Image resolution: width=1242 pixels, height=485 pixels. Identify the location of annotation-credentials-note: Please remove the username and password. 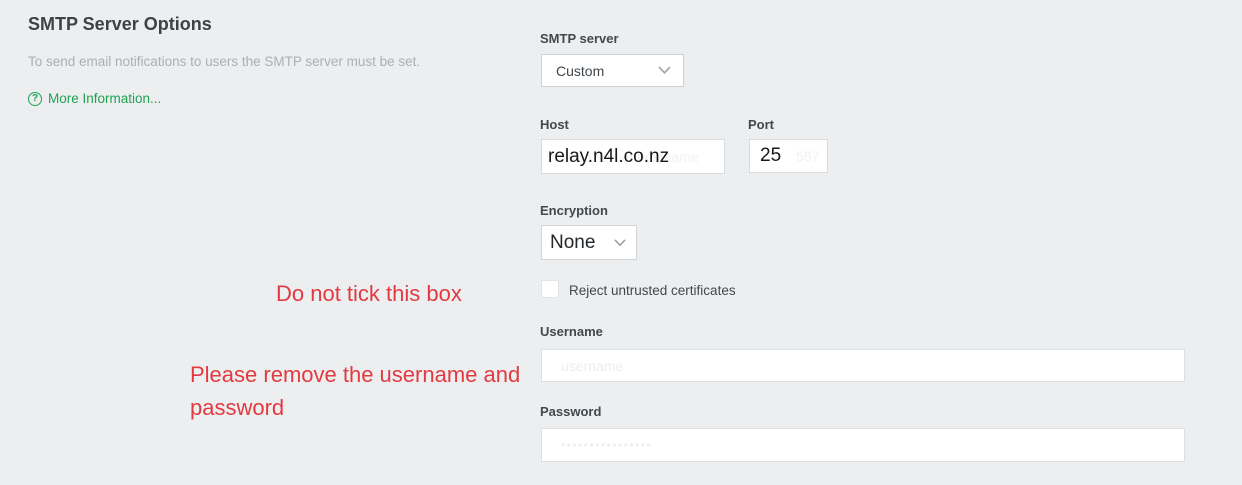
(355, 391).